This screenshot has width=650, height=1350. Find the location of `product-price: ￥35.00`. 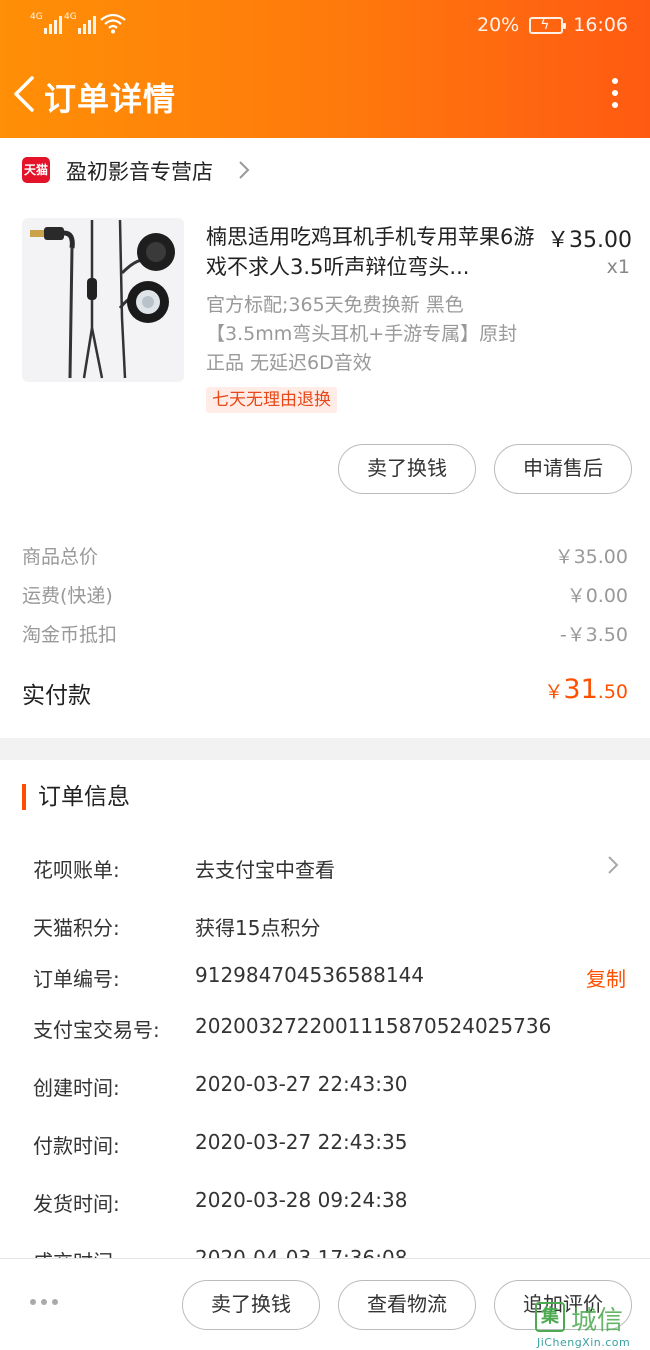

product-price: ￥35.00 is located at coordinates (589, 240).